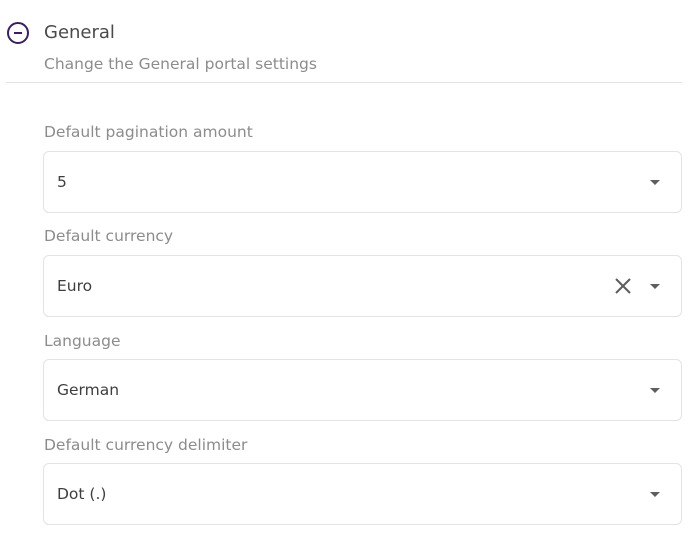 This screenshot has width=695, height=536. I want to click on pagination-amount-value: 5, so click(62, 182).